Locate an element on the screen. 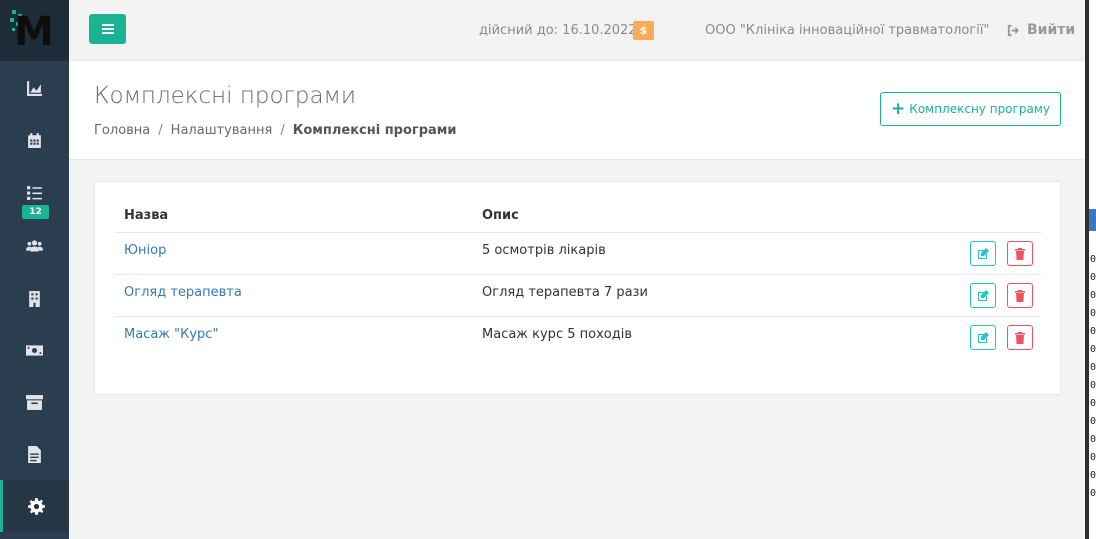 Image resolution: width=1096 pixels, height=539 pixels. adjacent-window-highlight is located at coordinates (1092, 220).